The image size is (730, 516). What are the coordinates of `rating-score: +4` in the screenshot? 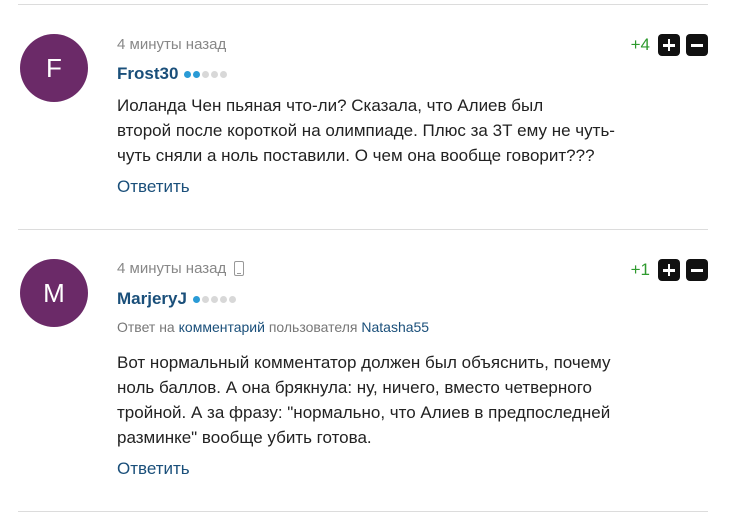 It's located at (640, 44).